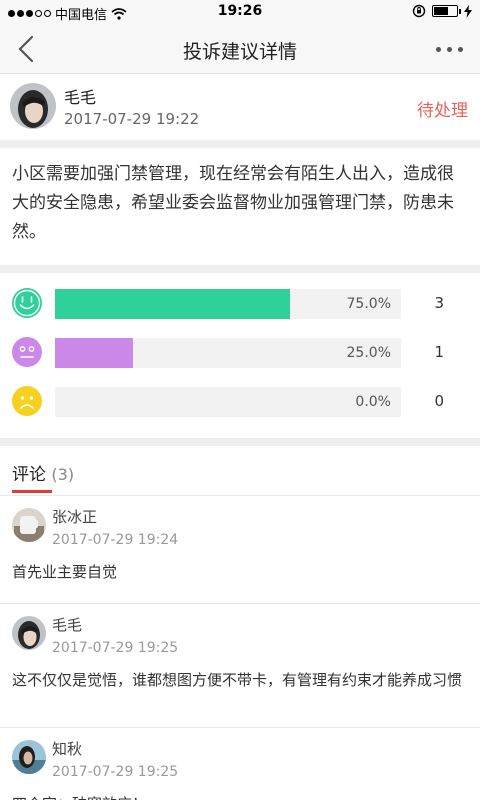  What do you see at coordinates (368, 304) in the screenshot?
I see `vote-percent: 75.0%` at bounding box center [368, 304].